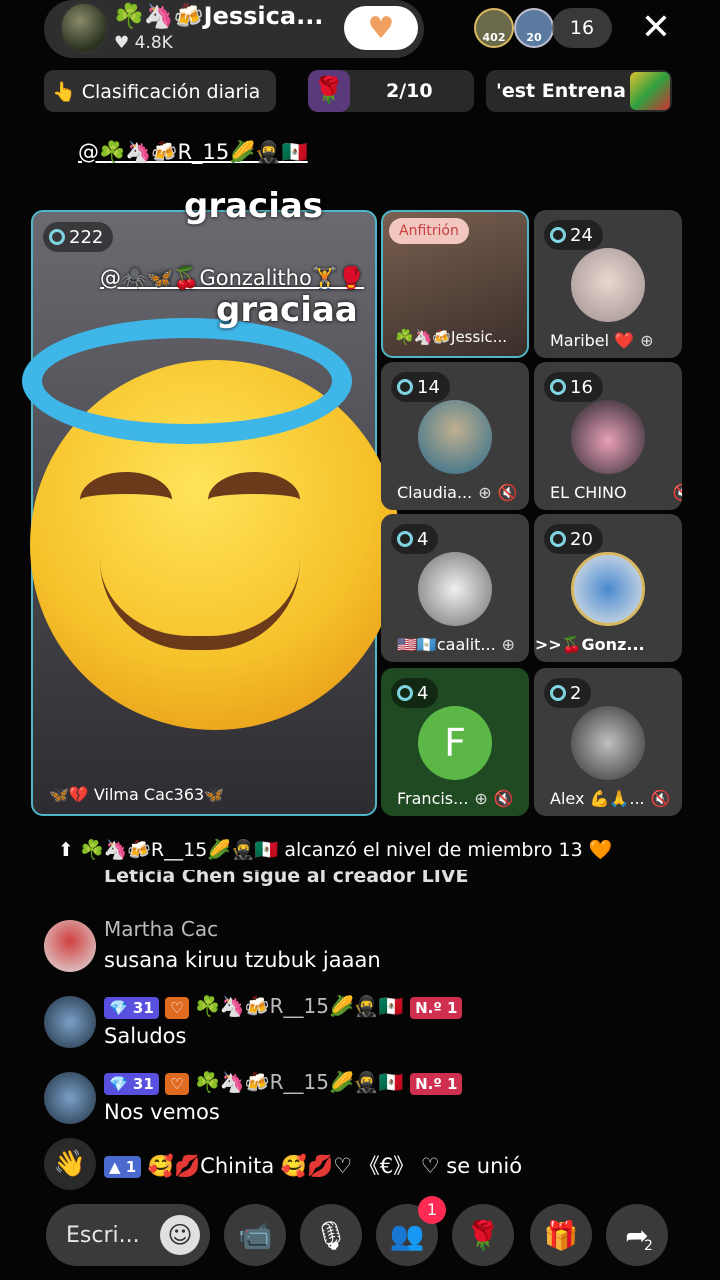  I want to click on guest-avatar: F, so click(455, 743).